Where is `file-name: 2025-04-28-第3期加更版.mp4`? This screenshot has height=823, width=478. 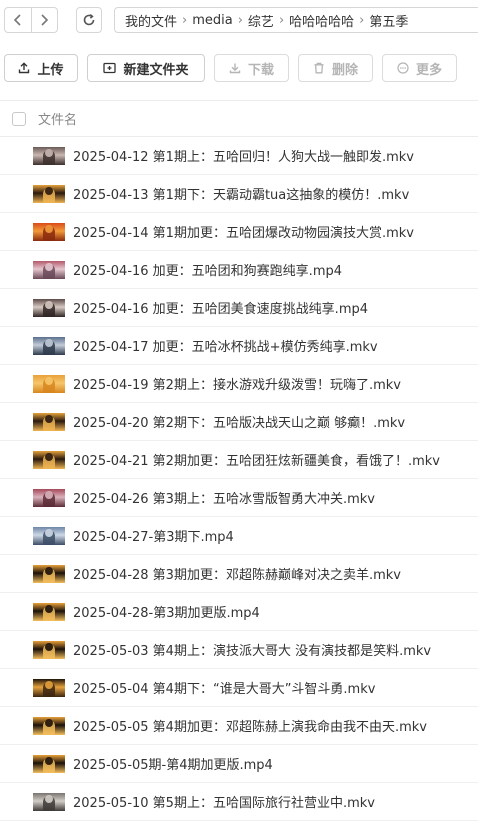 file-name: 2025-04-28-第3期加更版.mp4 is located at coordinates (166, 611).